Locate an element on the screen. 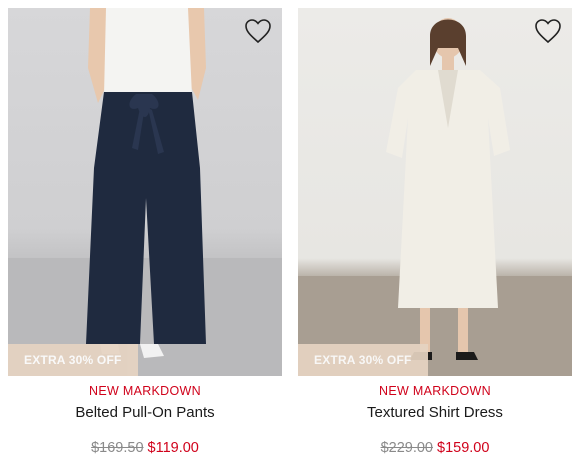 The width and height of the screenshot is (576, 459). sale-price: $119.00 is located at coordinates (173, 448).